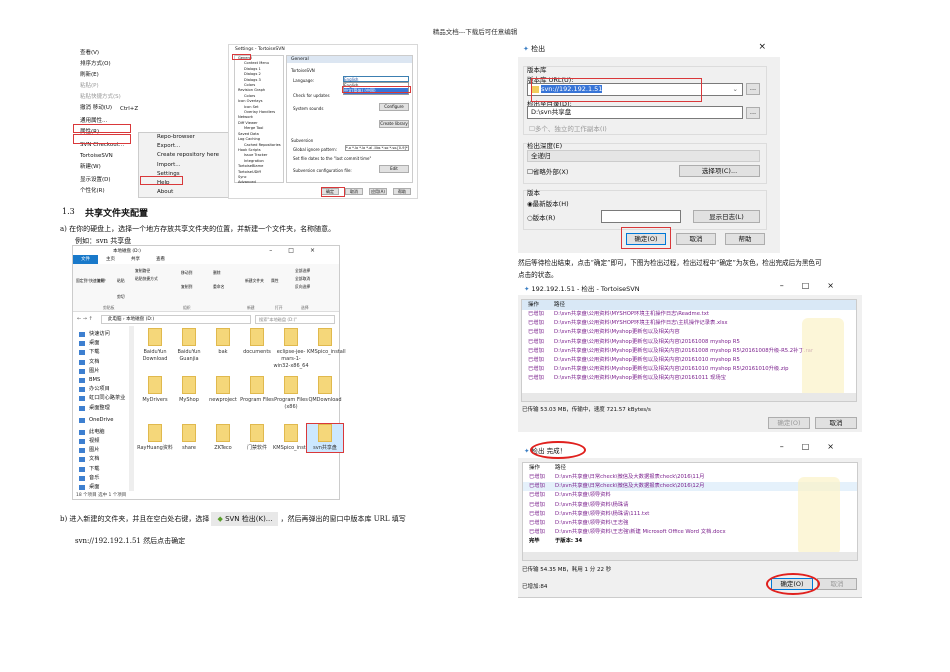  What do you see at coordinates (186, 273) in the screenshot?
I see `ribbon-command: 移动到` at bounding box center [186, 273].